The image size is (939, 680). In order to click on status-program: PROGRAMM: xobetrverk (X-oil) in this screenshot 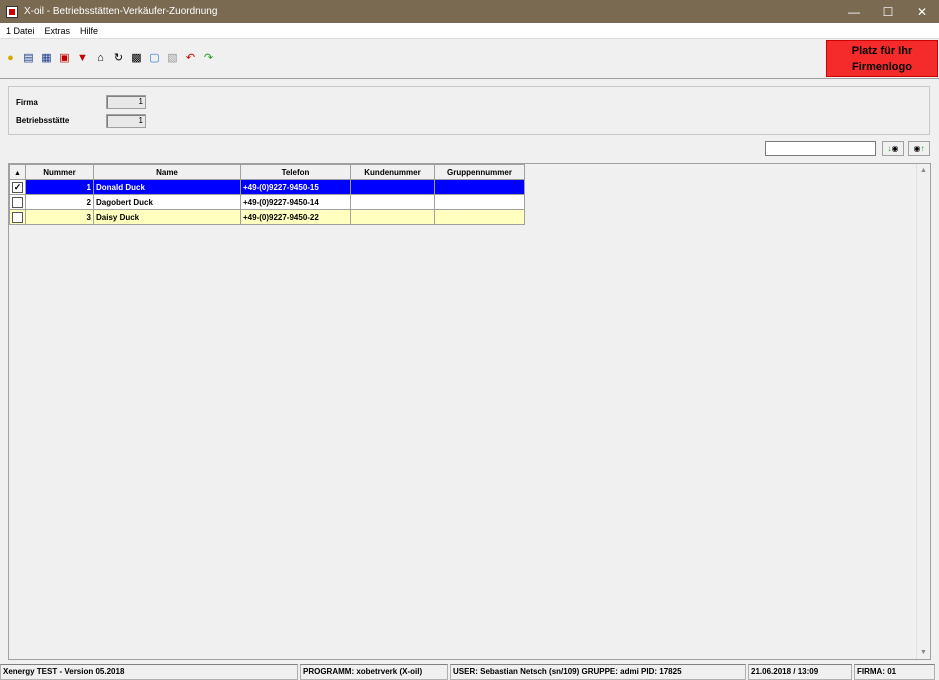, I will do `click(374, 672)`.